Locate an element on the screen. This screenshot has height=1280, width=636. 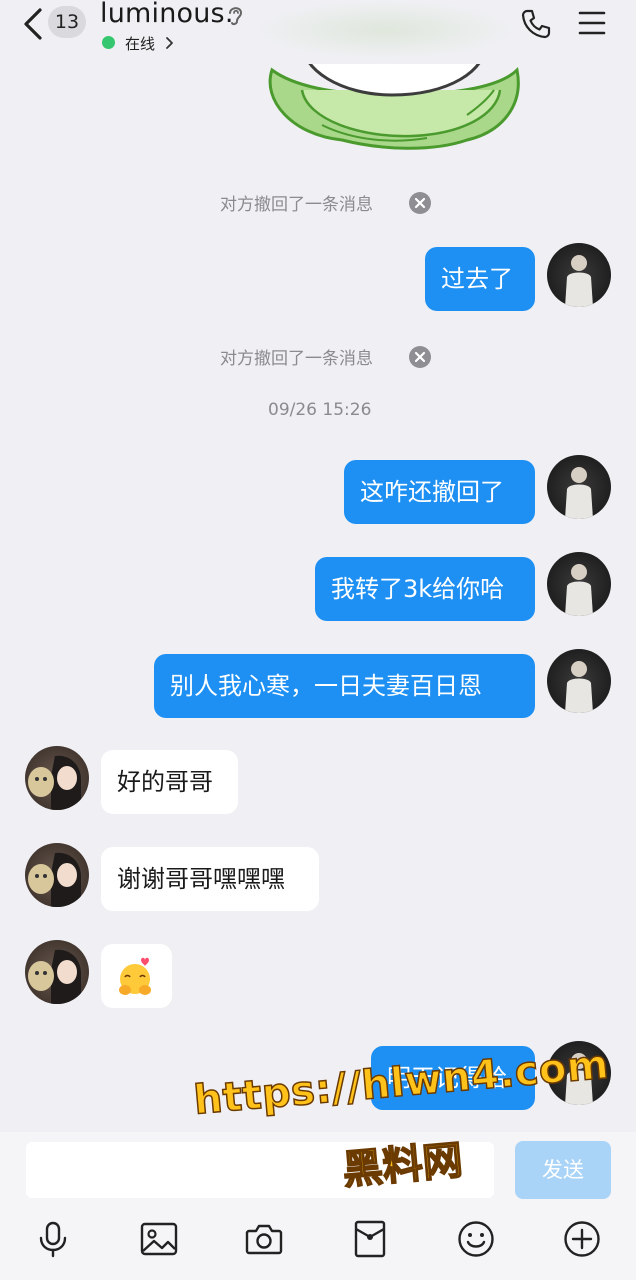
incoming-emoji-bubble is located at coordinates (136, 976).